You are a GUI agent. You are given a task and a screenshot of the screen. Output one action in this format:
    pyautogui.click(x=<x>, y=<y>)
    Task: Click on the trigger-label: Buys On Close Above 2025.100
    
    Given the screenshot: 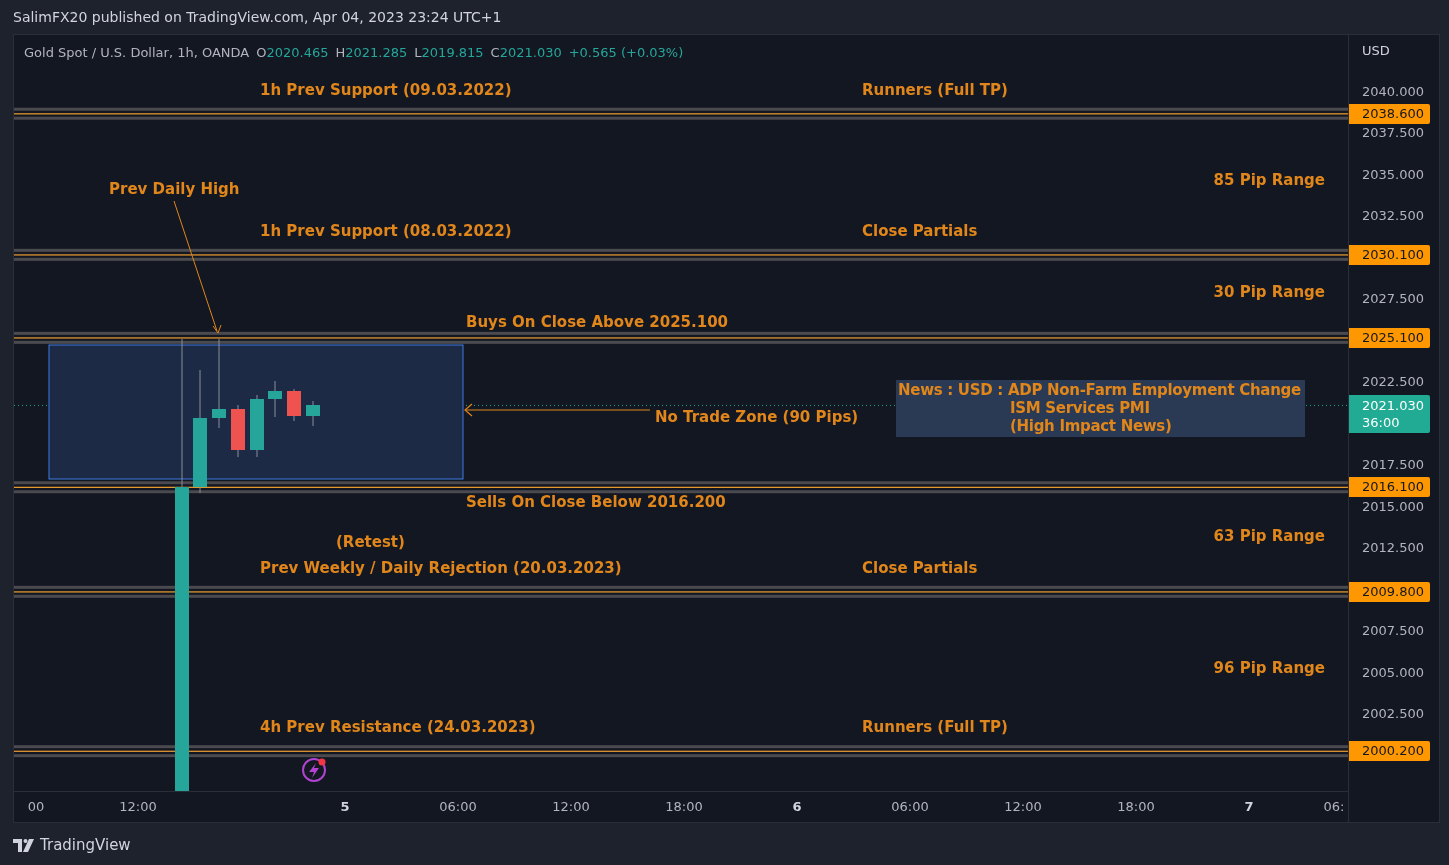 What is the action you would take?
    pyautogui.click(x=597, y=321)
    